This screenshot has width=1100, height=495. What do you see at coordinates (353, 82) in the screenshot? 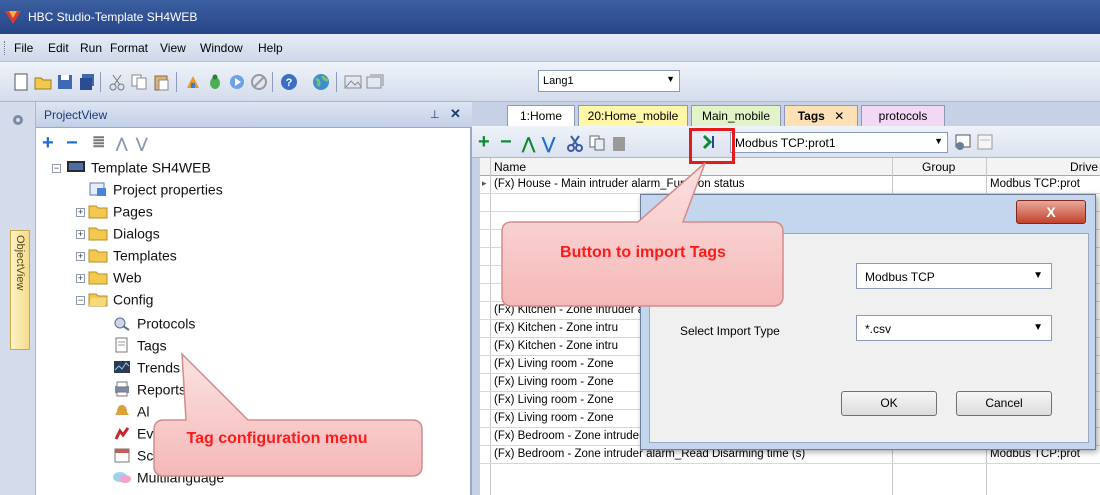
I see `image-icon` at bounding box center [353, 82].